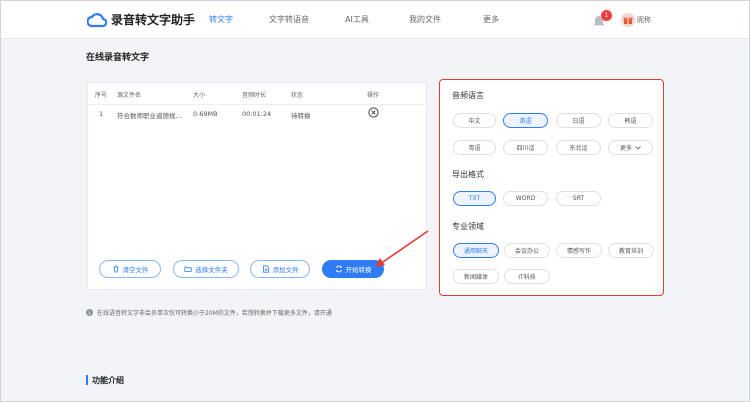 This screenshot has height=402, width=750. Describe the element at coordinates (527, 250) in the screenshot. I see `domain-option-meeting: 会议办公` at that location.